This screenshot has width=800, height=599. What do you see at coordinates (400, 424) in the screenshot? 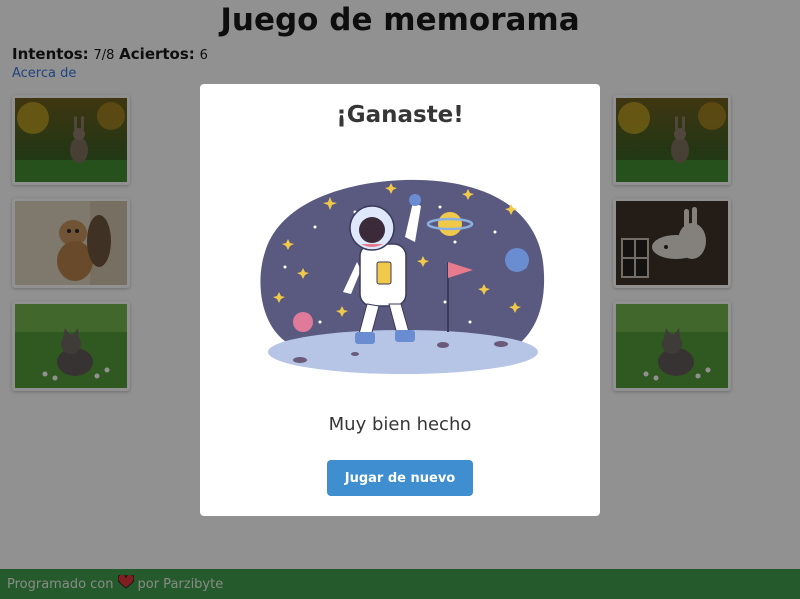
I see `dialog-subtitle: Muy bien hecho` at bounding box center [400, 424].